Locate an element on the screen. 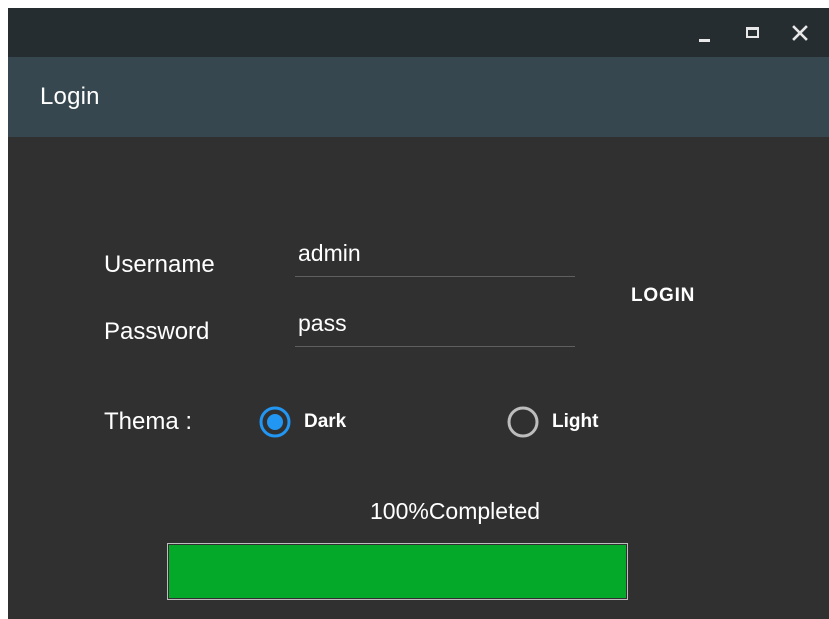 Image resolution: width=829 pixels, height=619 pixels. progress-bar-fill is located at coordinates (397, 571).